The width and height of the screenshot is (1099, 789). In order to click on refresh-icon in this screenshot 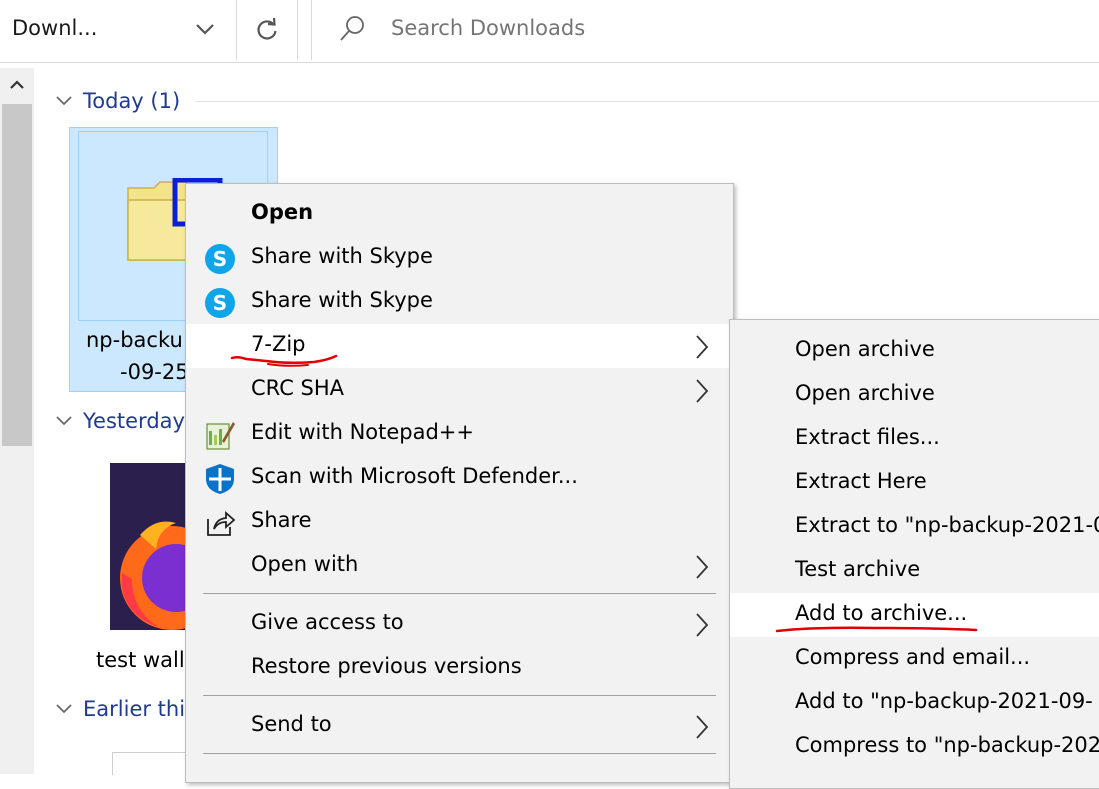, I will do `click(267, 28)`.